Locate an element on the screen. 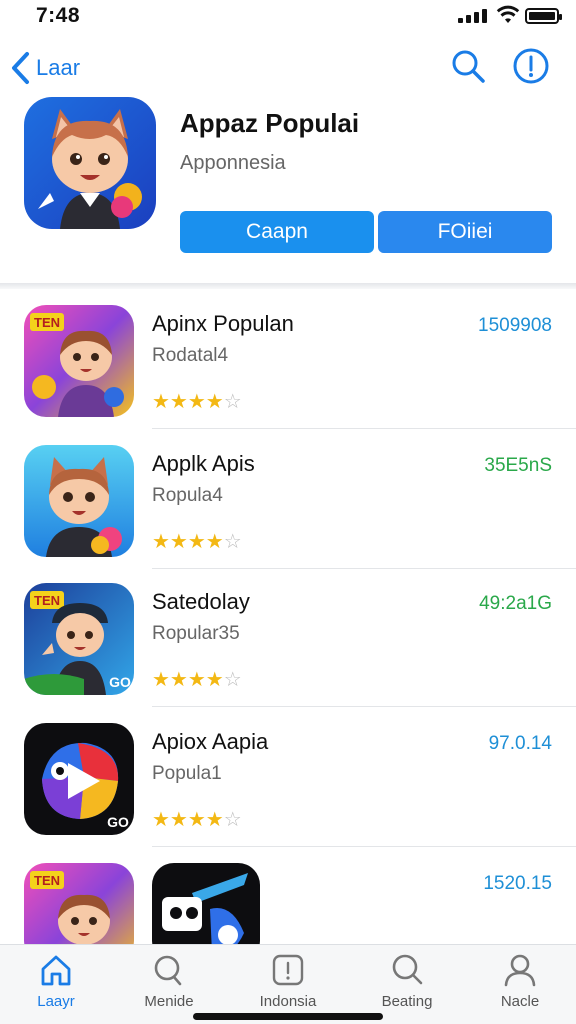 The width and height of the screenshot is (576, 1024). app-subtitle: Popula1 is located at coordinates (187, 773).